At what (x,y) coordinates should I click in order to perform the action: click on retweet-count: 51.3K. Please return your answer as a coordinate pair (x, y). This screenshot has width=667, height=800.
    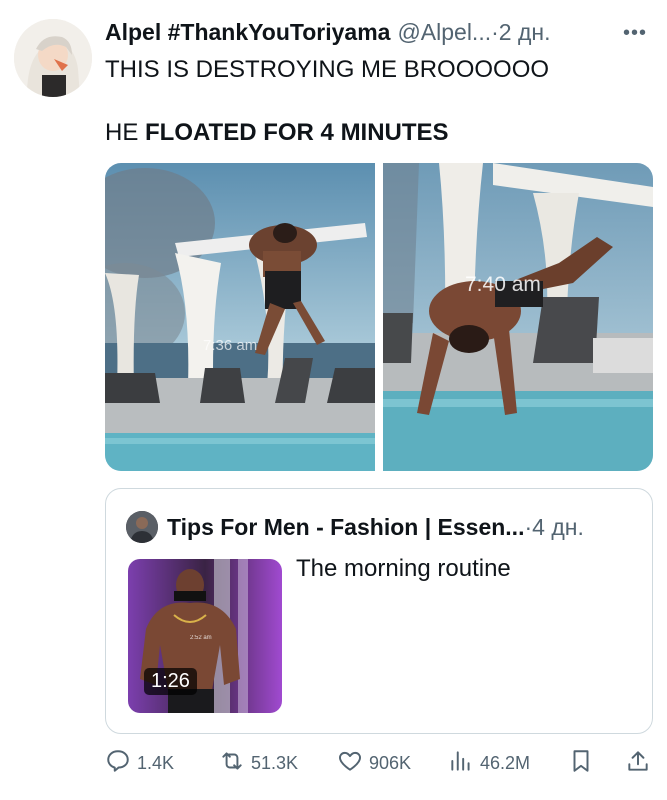
    Looking at the image, I should click on (275, 763).